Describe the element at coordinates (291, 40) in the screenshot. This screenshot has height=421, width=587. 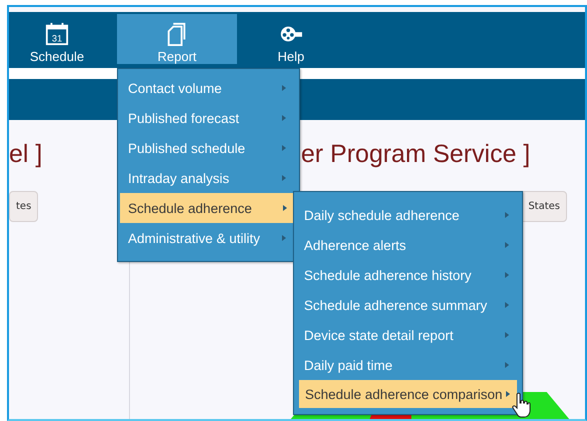
I see `nav-tab: Help` at that location.